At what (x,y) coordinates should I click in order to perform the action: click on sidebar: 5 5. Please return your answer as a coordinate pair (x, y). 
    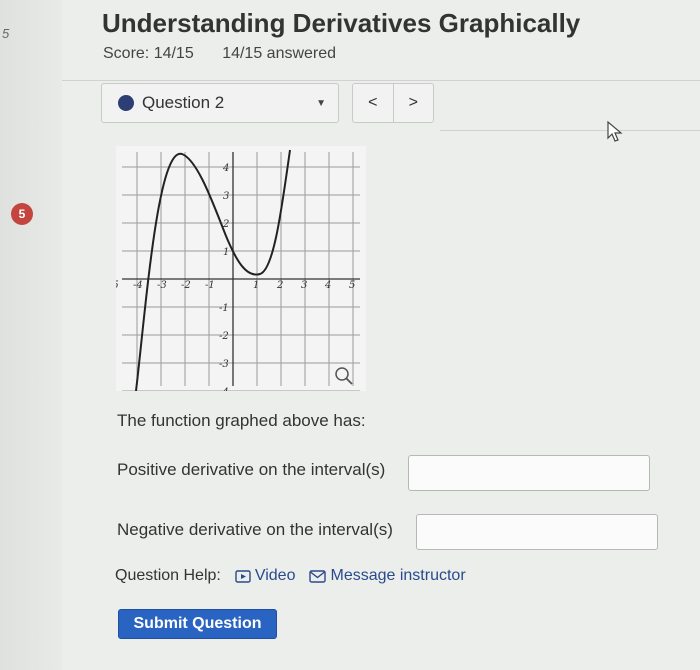
    Looking at the image, I should click on (31, 335).